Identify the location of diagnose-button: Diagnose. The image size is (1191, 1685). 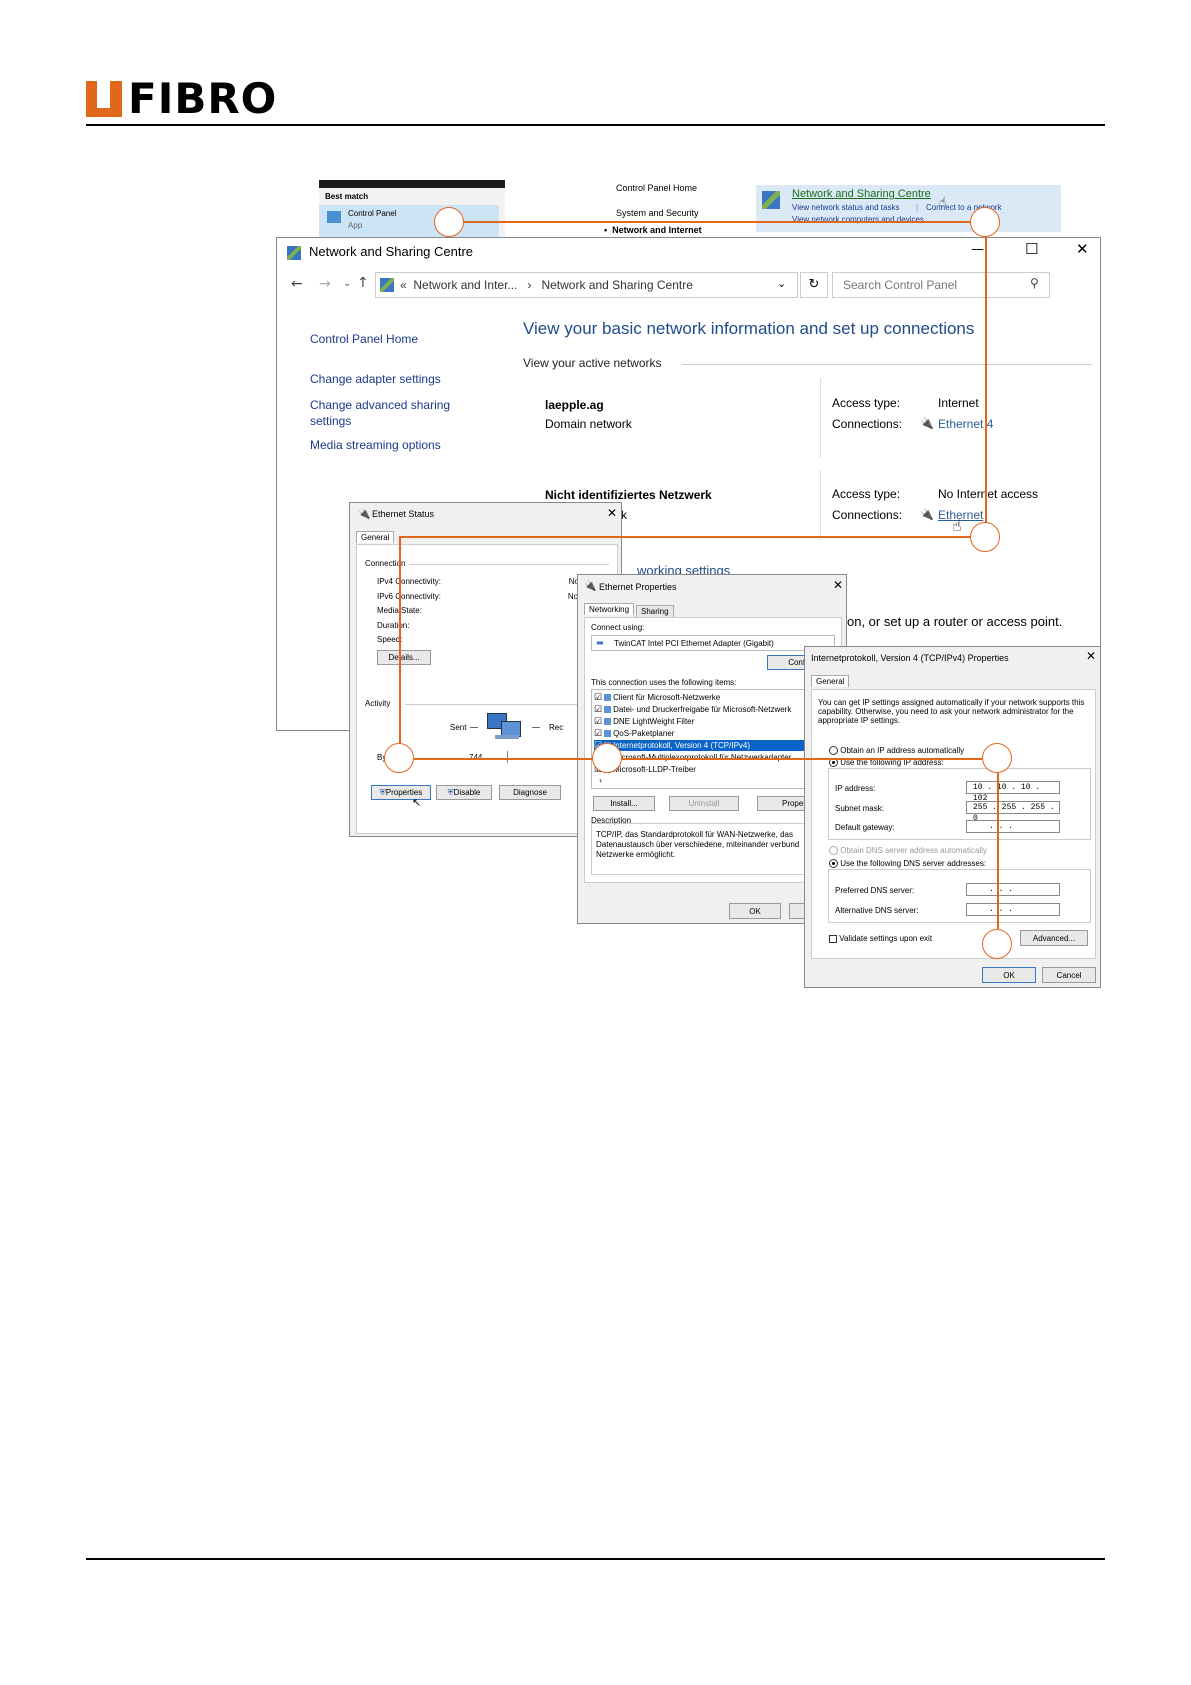
(530, 792).